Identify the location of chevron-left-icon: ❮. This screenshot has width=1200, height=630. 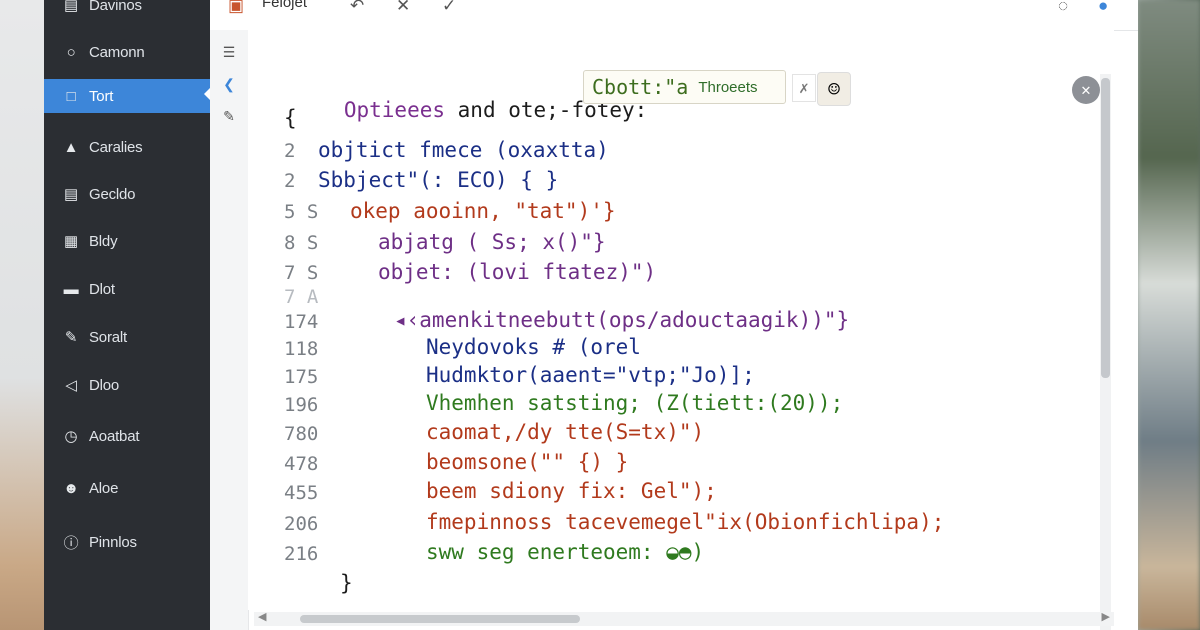
(229, 84).